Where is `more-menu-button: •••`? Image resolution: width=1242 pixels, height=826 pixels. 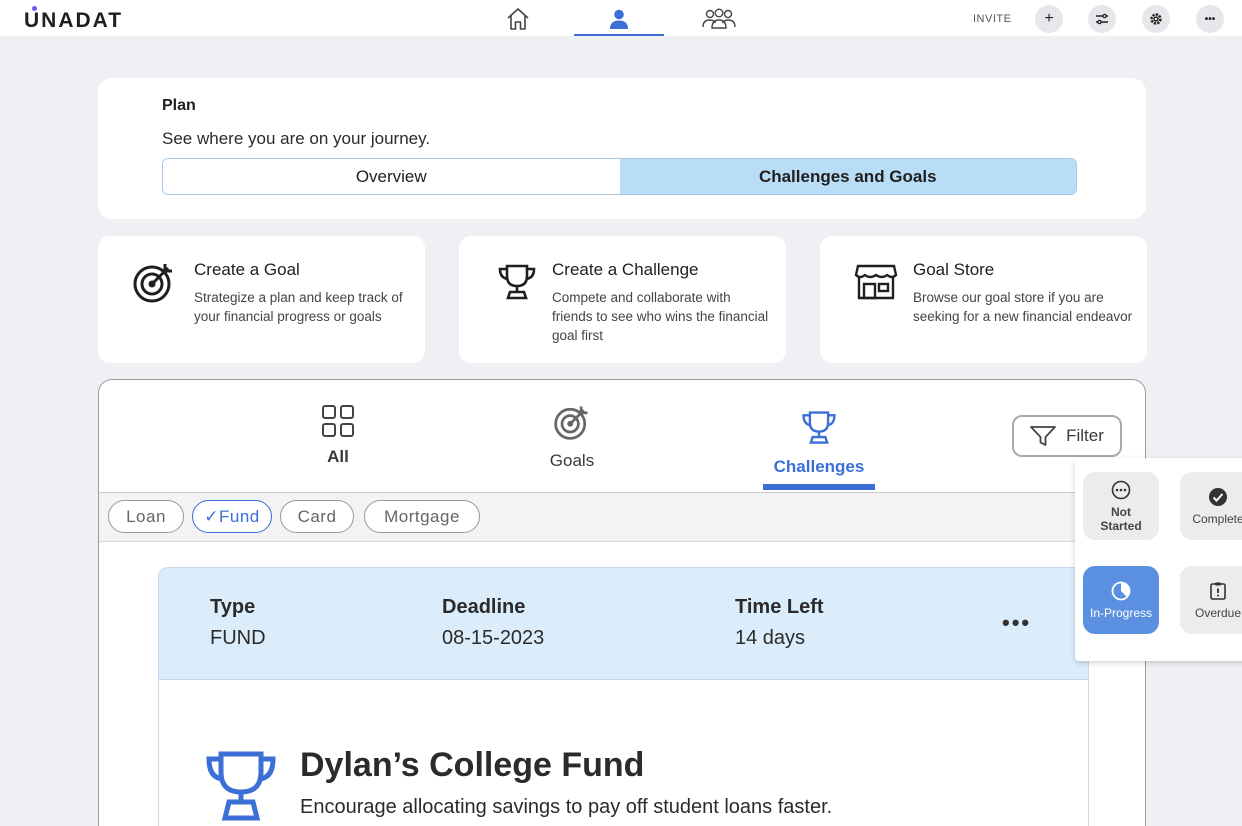 more-menu-button: ••• is located at coordinates (1210, 19).